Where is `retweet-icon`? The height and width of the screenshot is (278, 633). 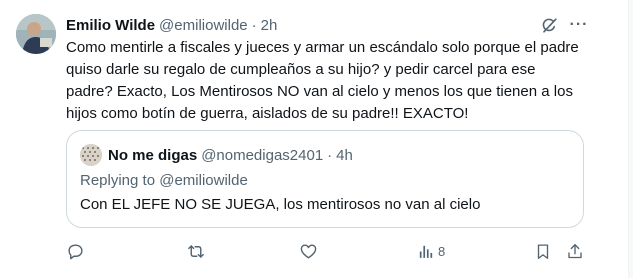 retweet-icon is located at coordinates (196, 251).